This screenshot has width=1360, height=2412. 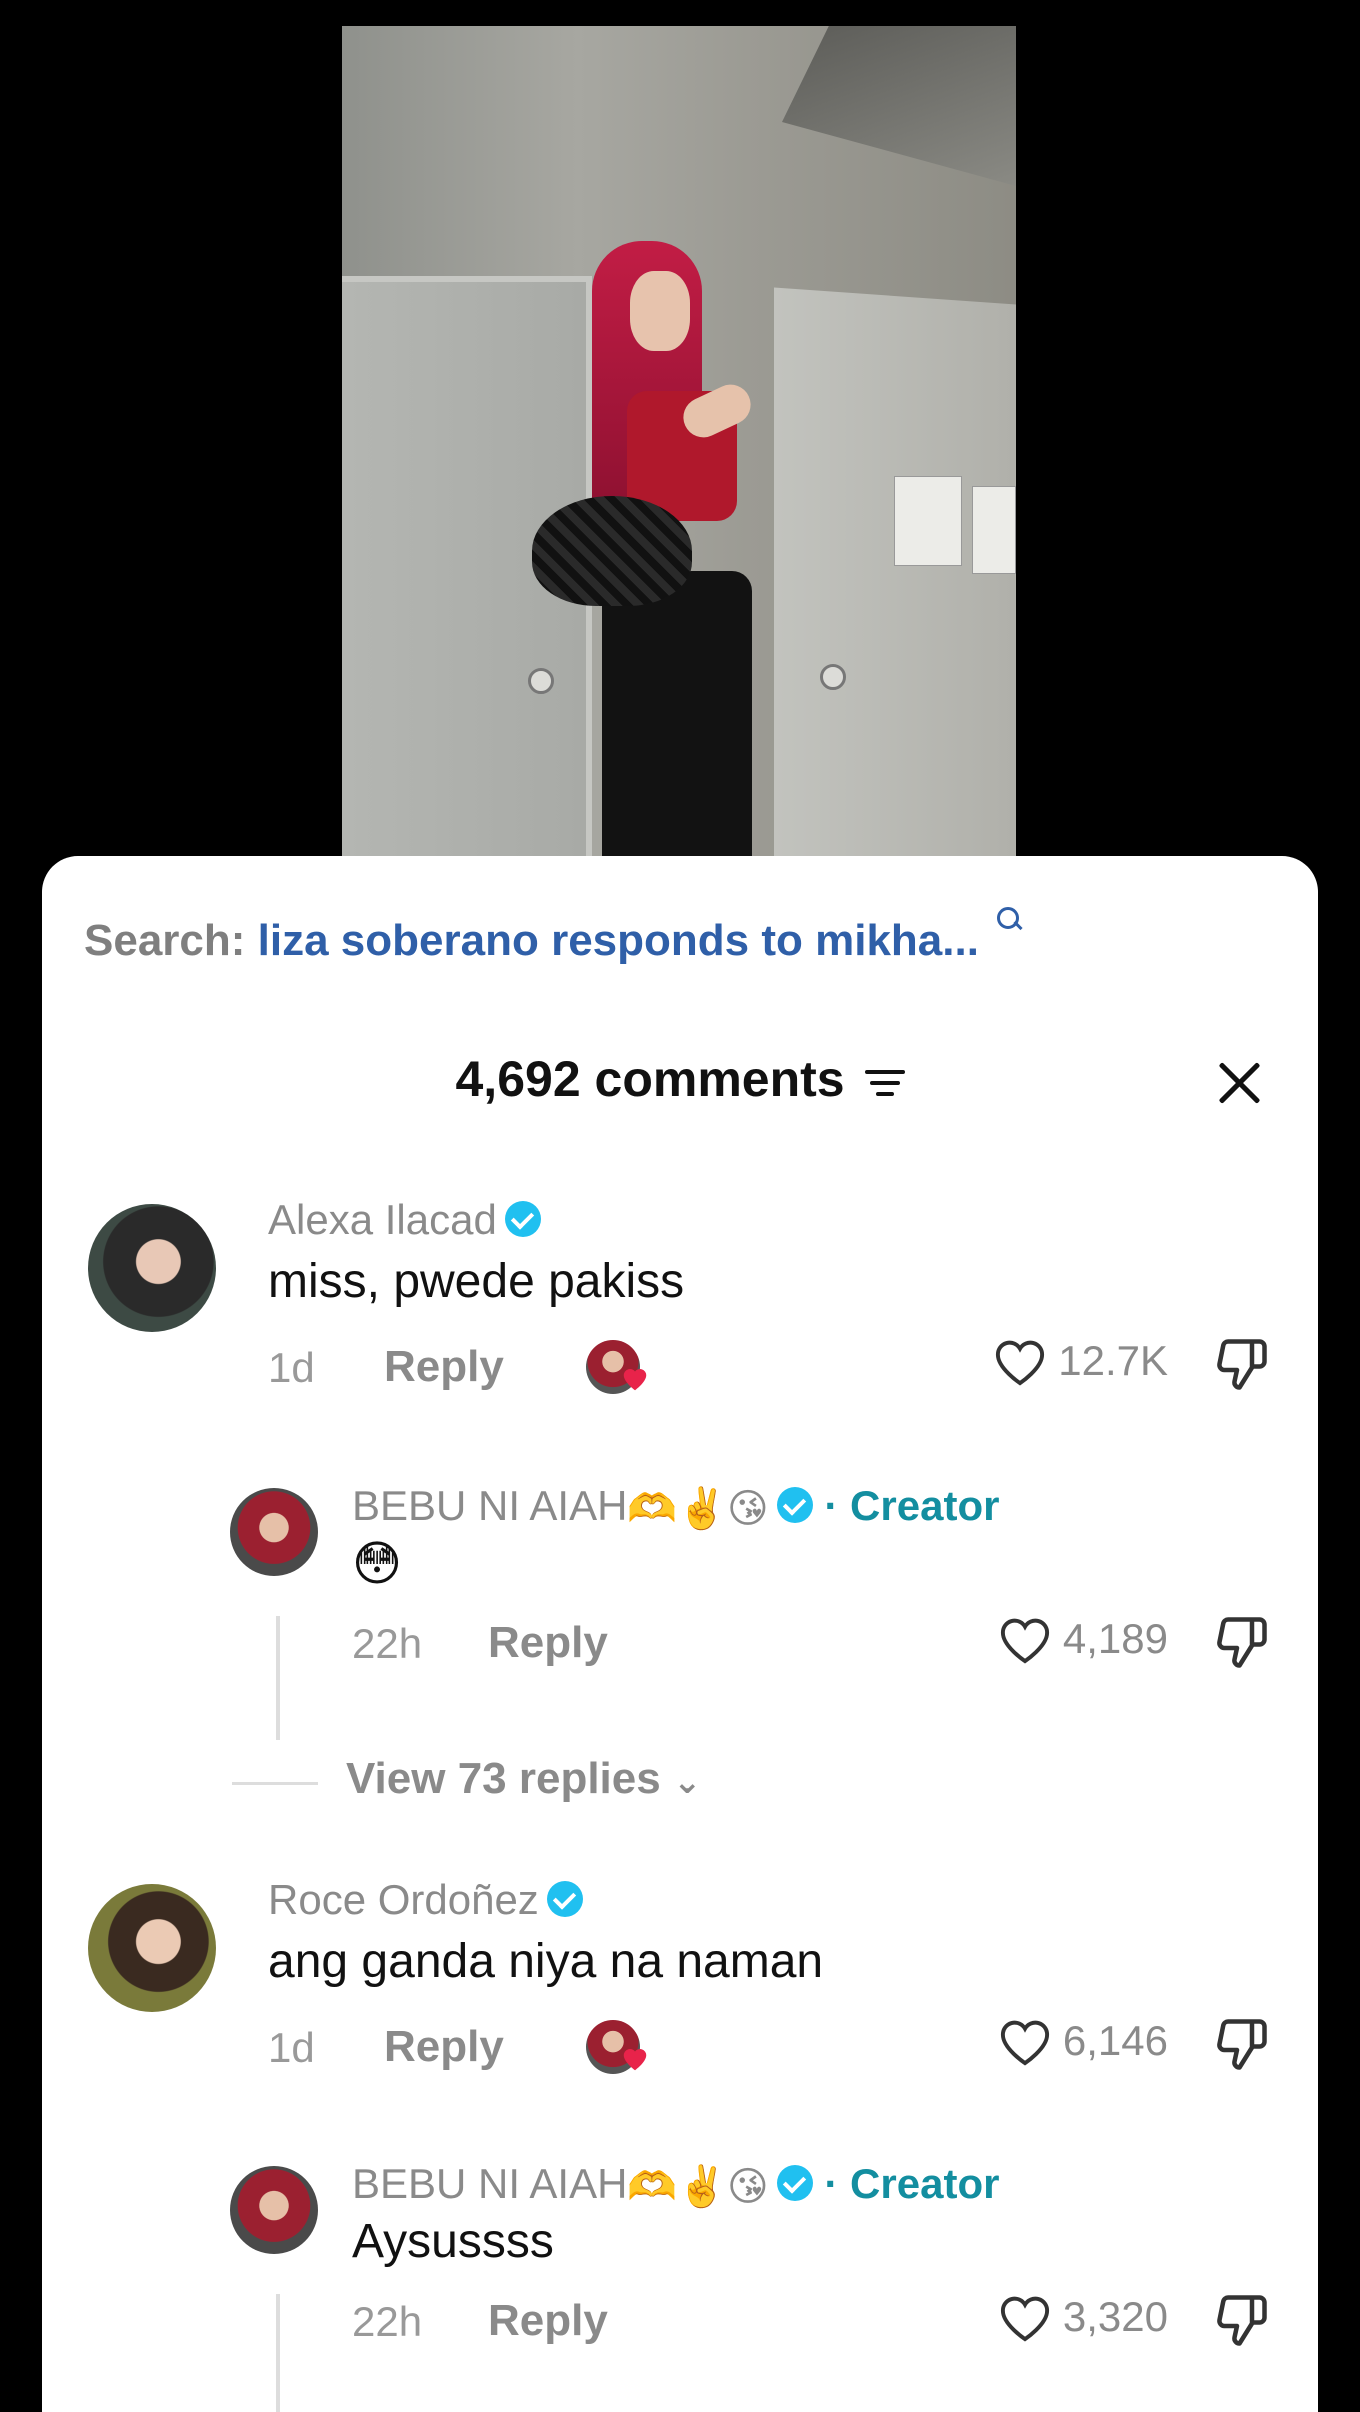 What do you see at coordinates (899, 106) in the screenshot?
I see `ceiling` at bounding box center [899, 106].